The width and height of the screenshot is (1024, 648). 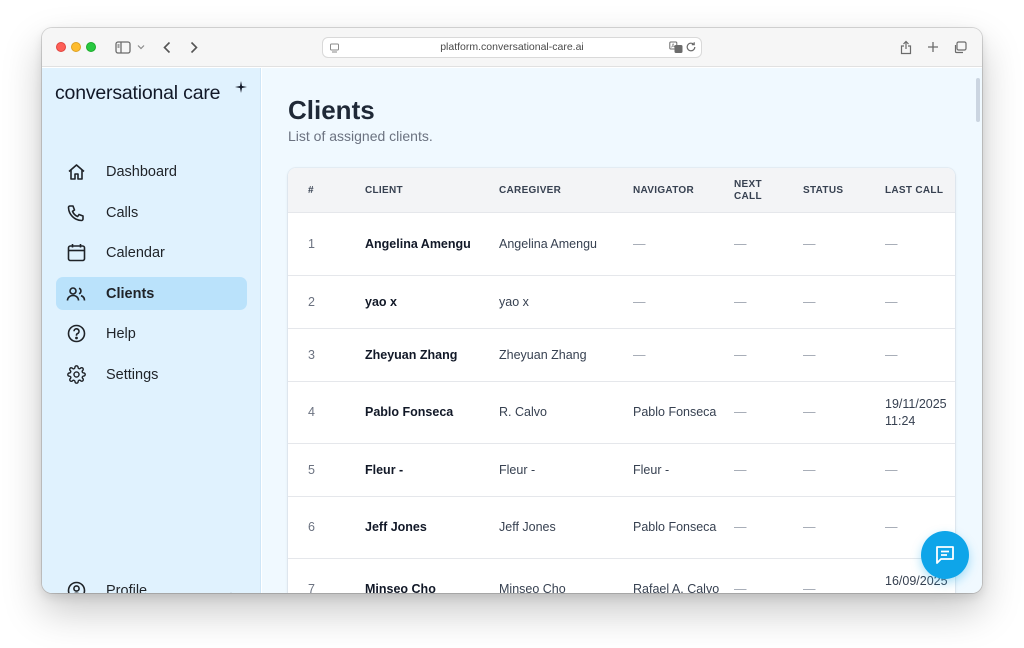 I want to click on column-header-last-call: LAST CALL, so click(x=920, y=190).